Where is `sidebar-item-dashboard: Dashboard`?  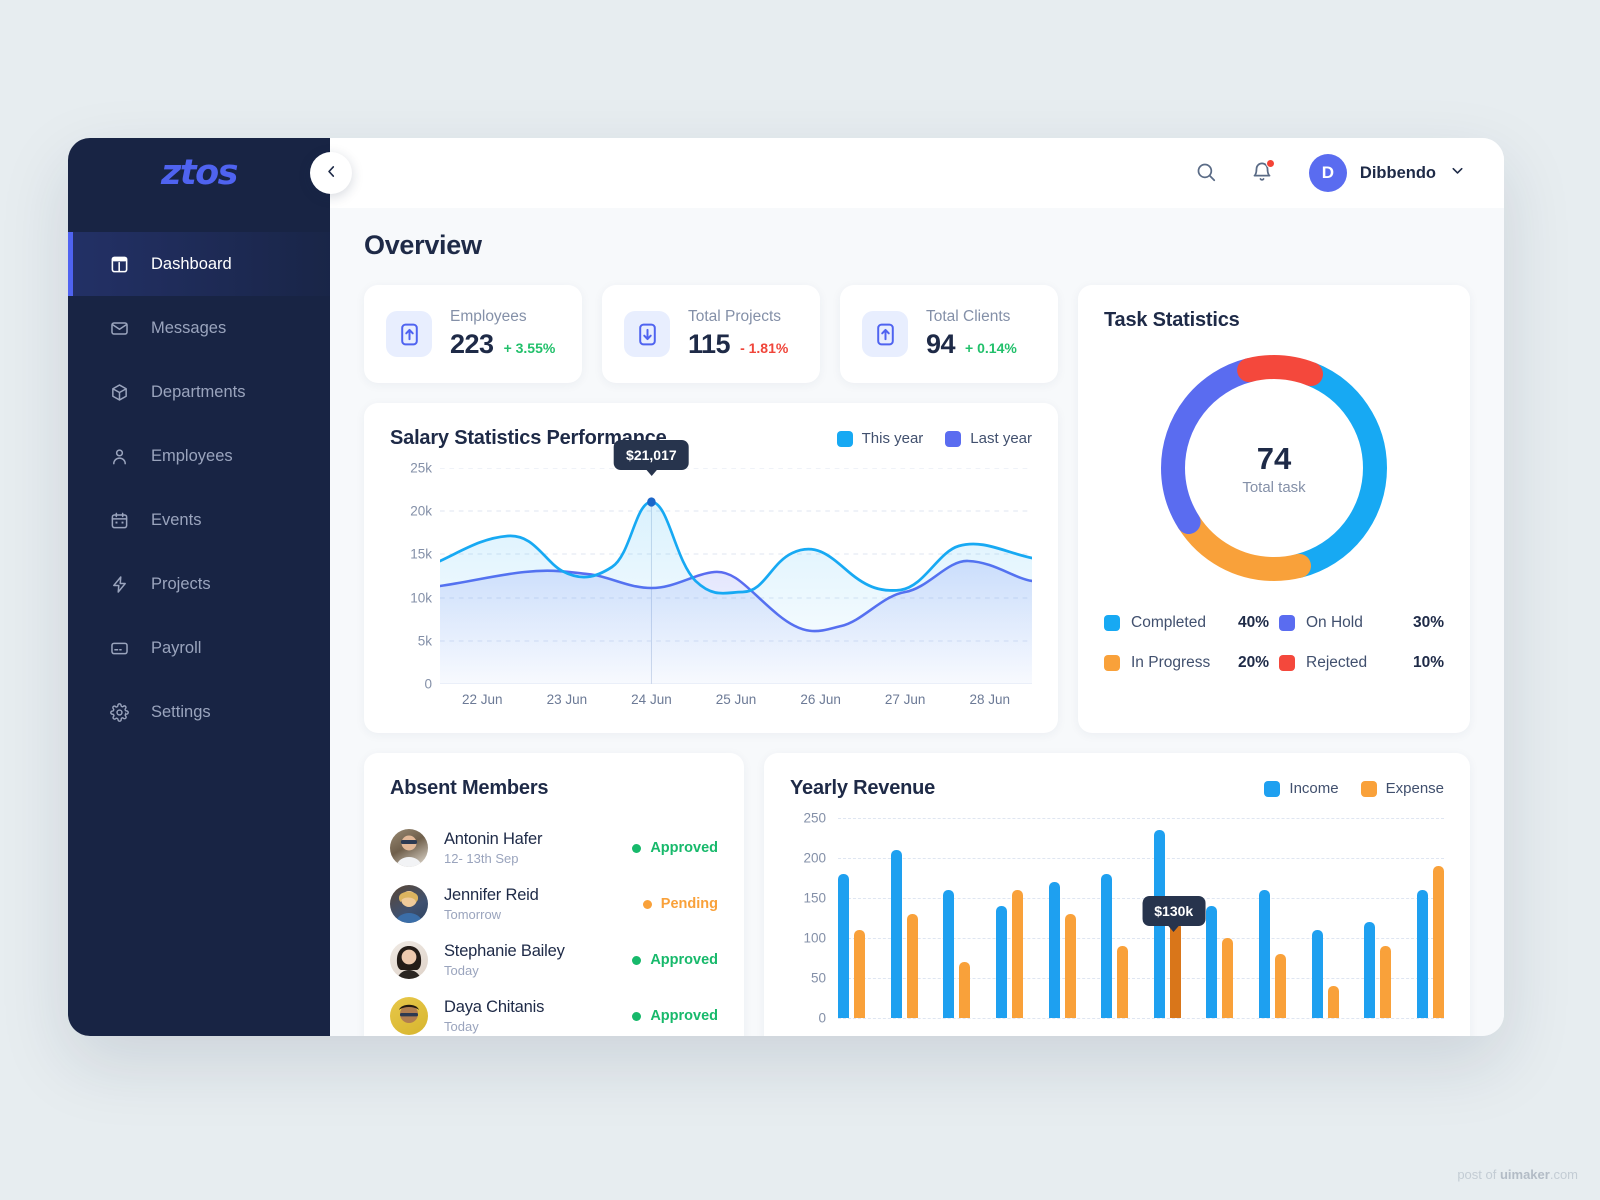
sidebar-item-dashboard: Dashboard is located at coordinates (199, 264).